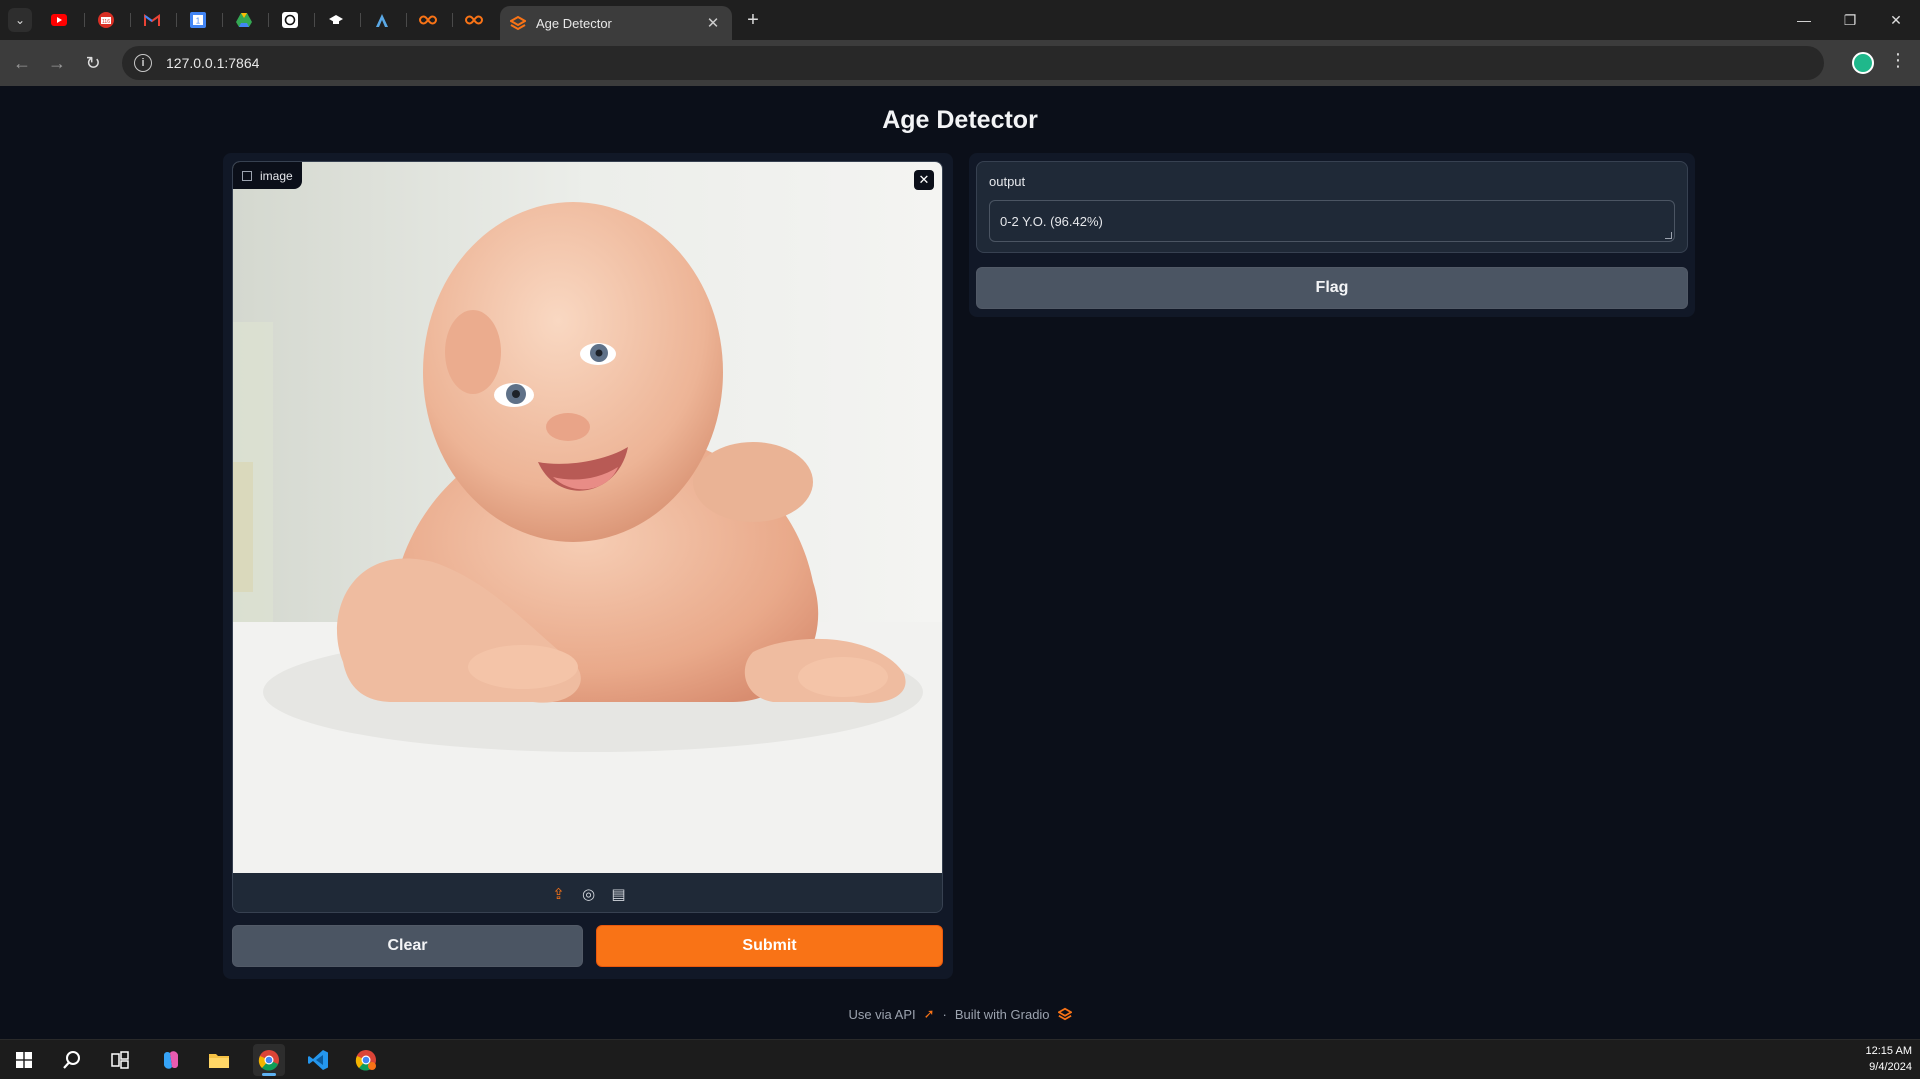 Image resolution: width=1920 pixels, height=1079 pixels. I want to click on pinned-tab-chatgpt, so click(290, 20).